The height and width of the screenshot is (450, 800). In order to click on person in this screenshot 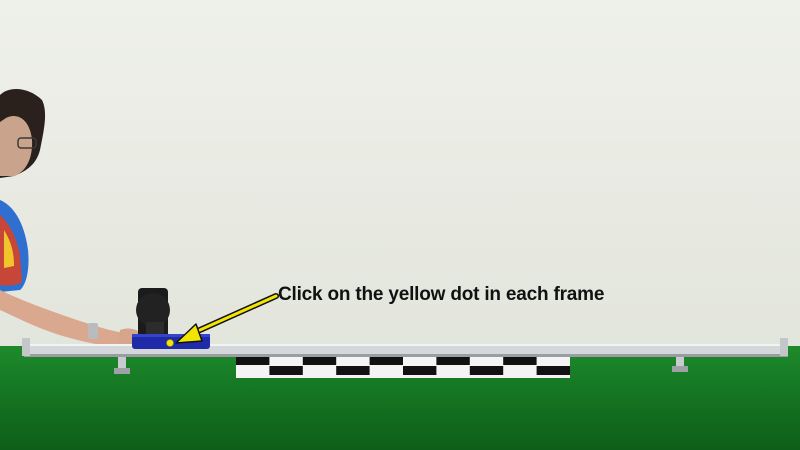, I will do `click(73, 218)`.